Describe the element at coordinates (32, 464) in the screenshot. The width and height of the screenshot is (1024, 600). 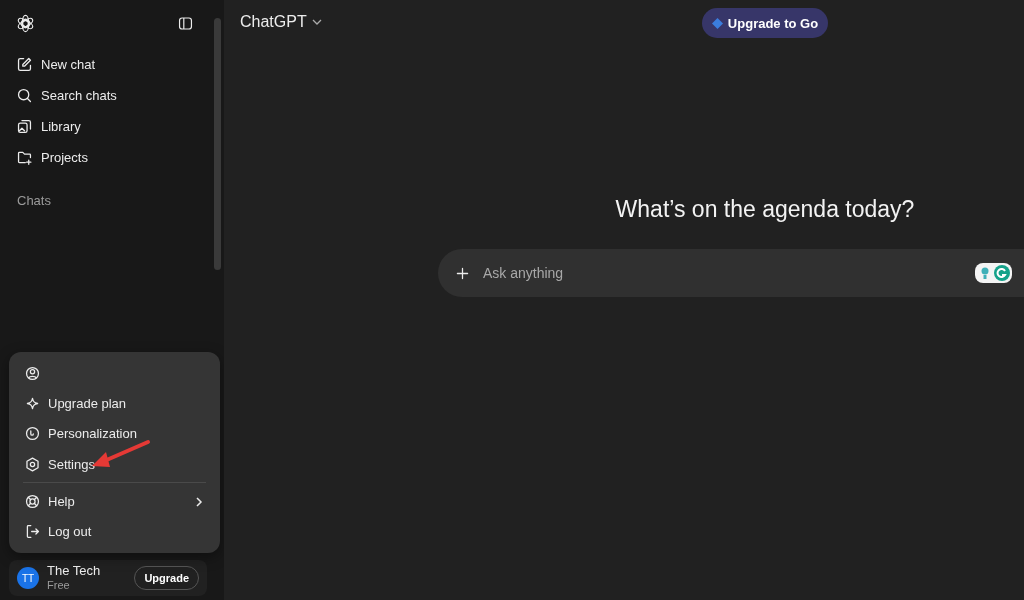
I see `settings-icon` at that location.